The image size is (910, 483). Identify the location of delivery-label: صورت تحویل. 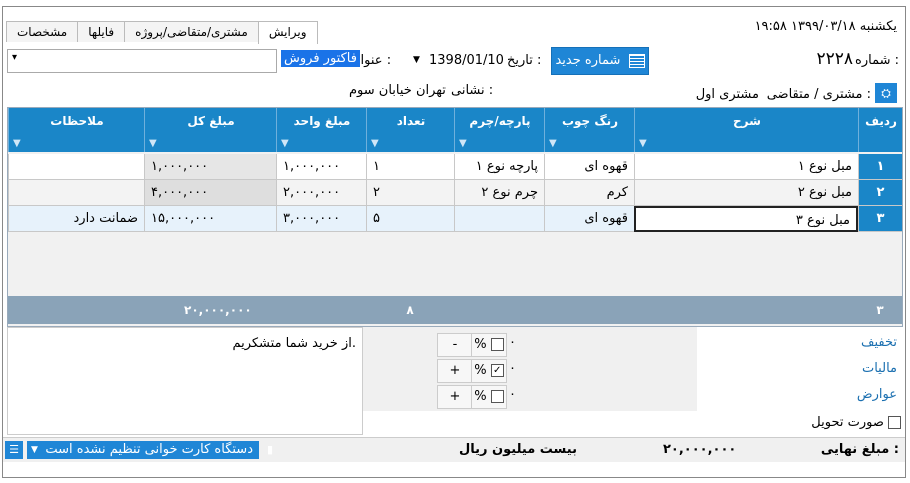
(847, 422).